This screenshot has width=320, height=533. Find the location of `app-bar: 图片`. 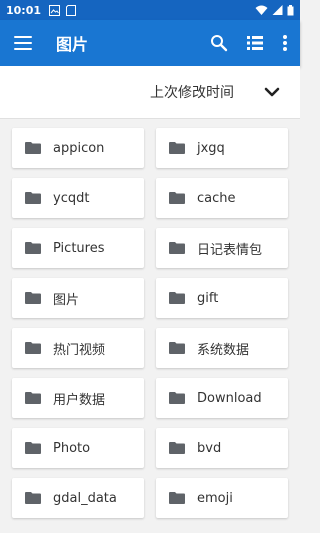

app-bar: 图片 is located at coordinates (150, 43).